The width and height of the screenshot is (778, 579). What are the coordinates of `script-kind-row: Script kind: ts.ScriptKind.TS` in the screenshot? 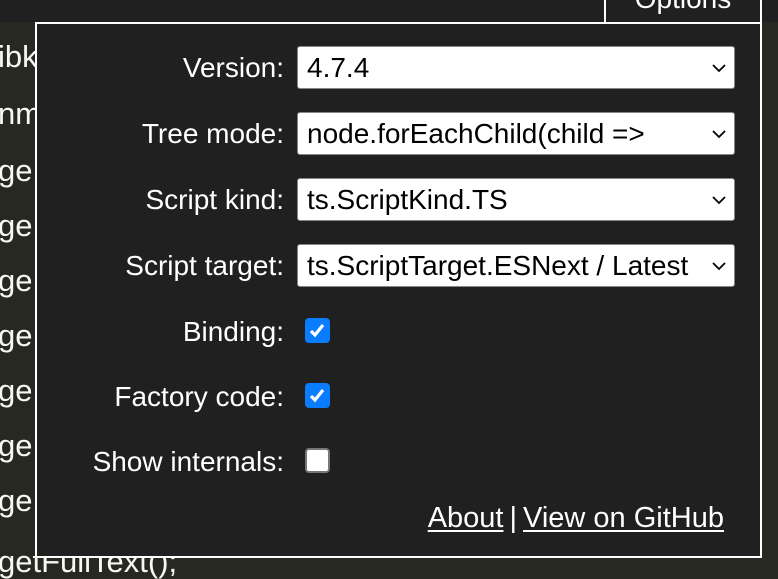 It's located at (398, 200).